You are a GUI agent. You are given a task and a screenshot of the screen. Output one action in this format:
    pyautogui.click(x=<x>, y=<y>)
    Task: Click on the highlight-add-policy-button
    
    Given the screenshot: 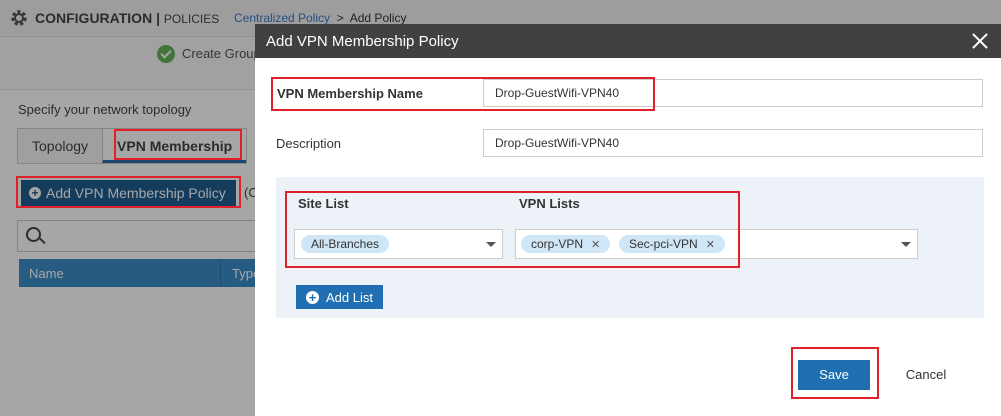 What is the action you would take?
    pyautogui.click(x=128, y=192)
    